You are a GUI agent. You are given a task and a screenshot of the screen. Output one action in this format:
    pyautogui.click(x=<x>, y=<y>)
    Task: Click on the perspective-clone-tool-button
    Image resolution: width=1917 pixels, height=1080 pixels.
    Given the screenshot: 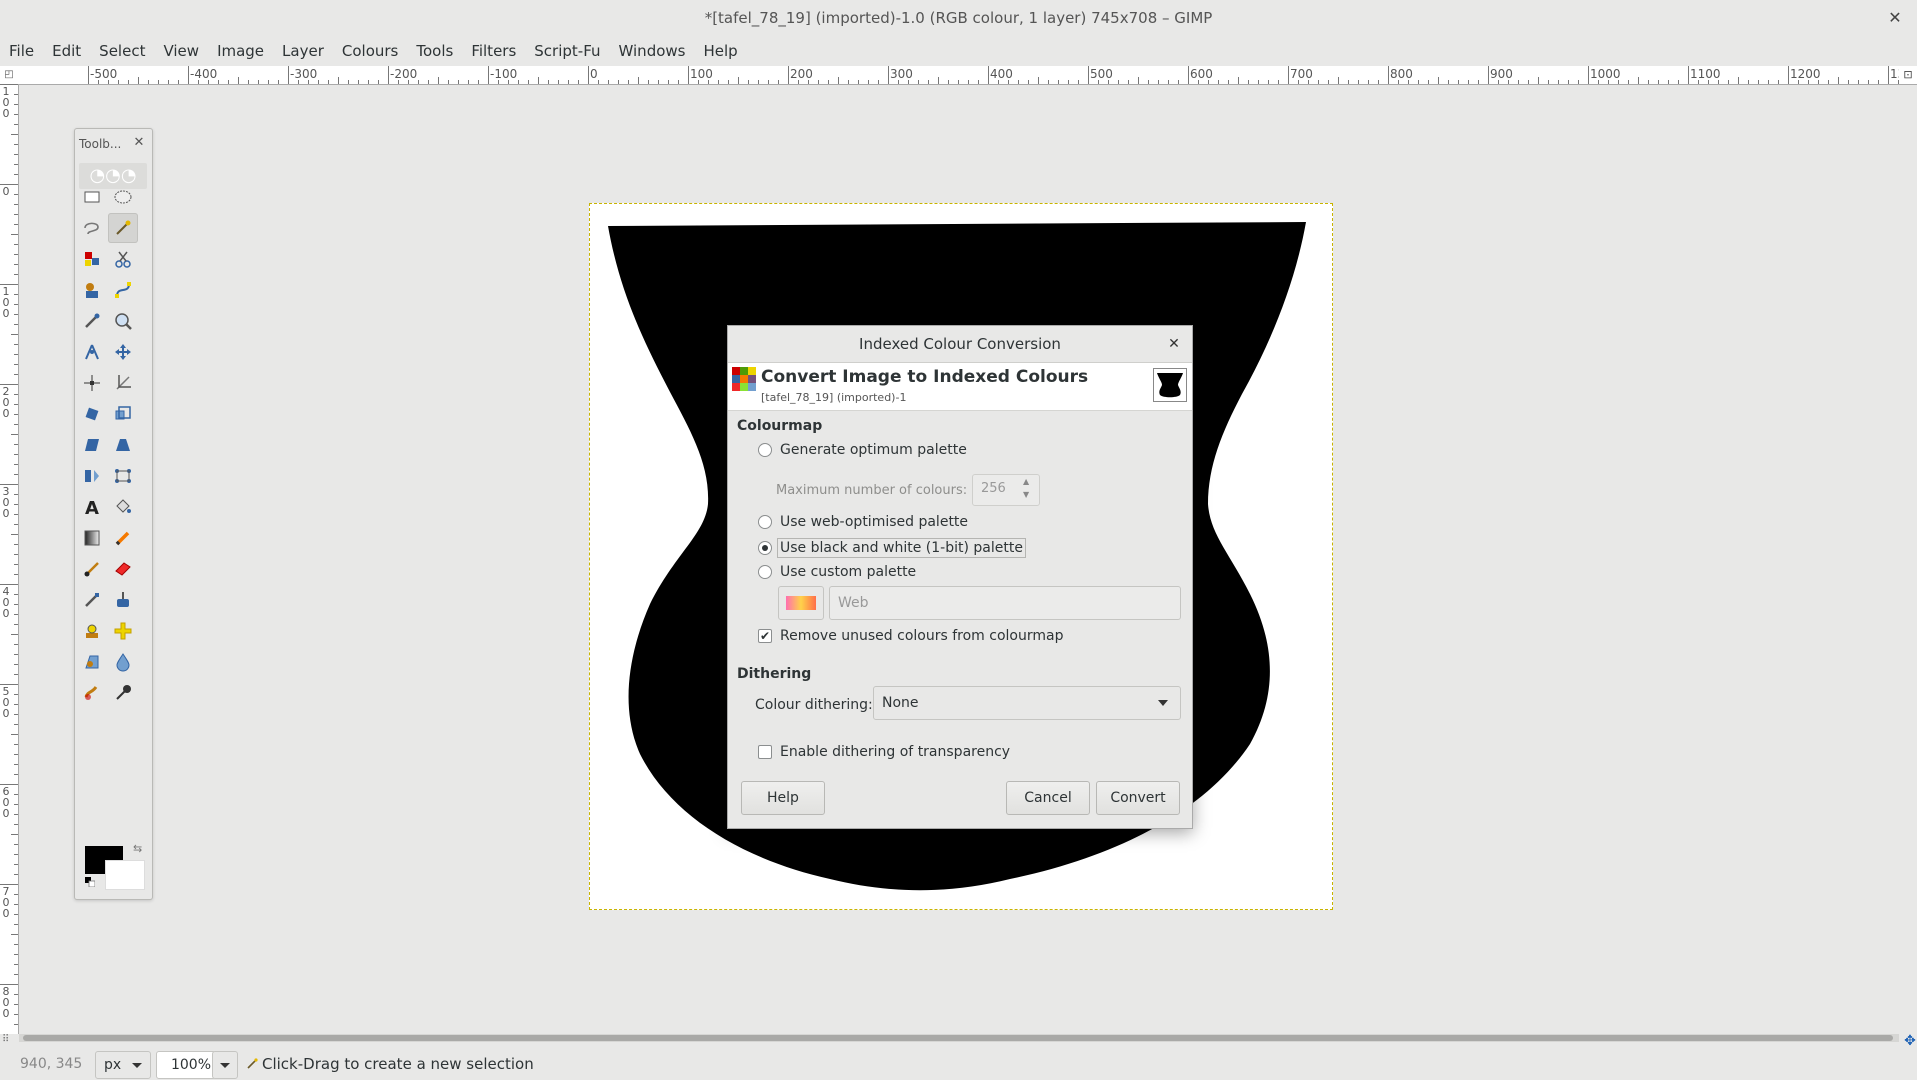 What is the action you would take?
    pyautogui.click(x=92, y=662)
    